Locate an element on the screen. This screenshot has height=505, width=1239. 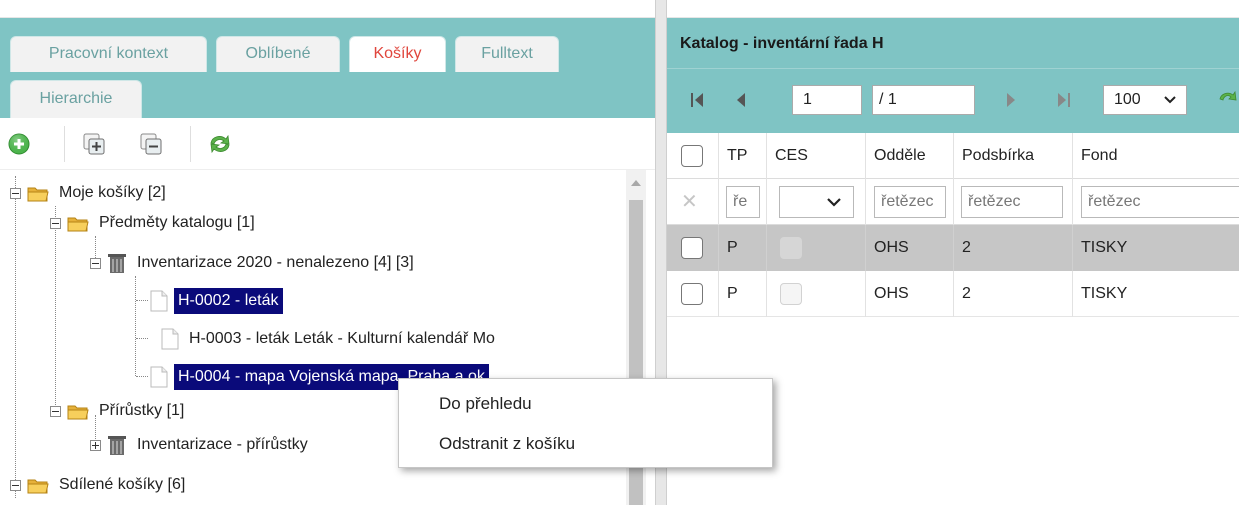
filter-cell-oddeleni: řetězec is located at coordinates (910, 202).